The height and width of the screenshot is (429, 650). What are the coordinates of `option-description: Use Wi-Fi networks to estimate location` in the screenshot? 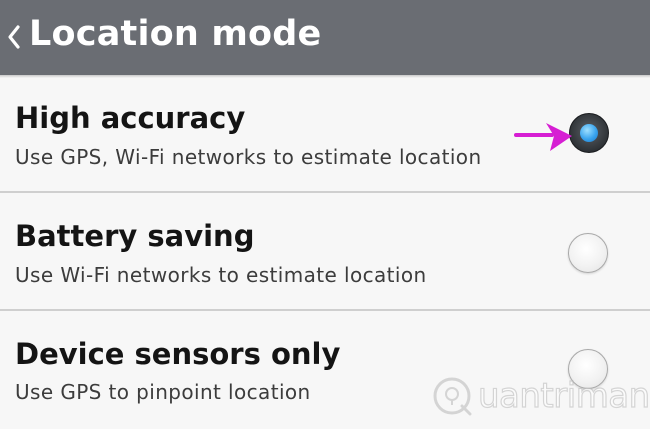 It's located at (221, 275).